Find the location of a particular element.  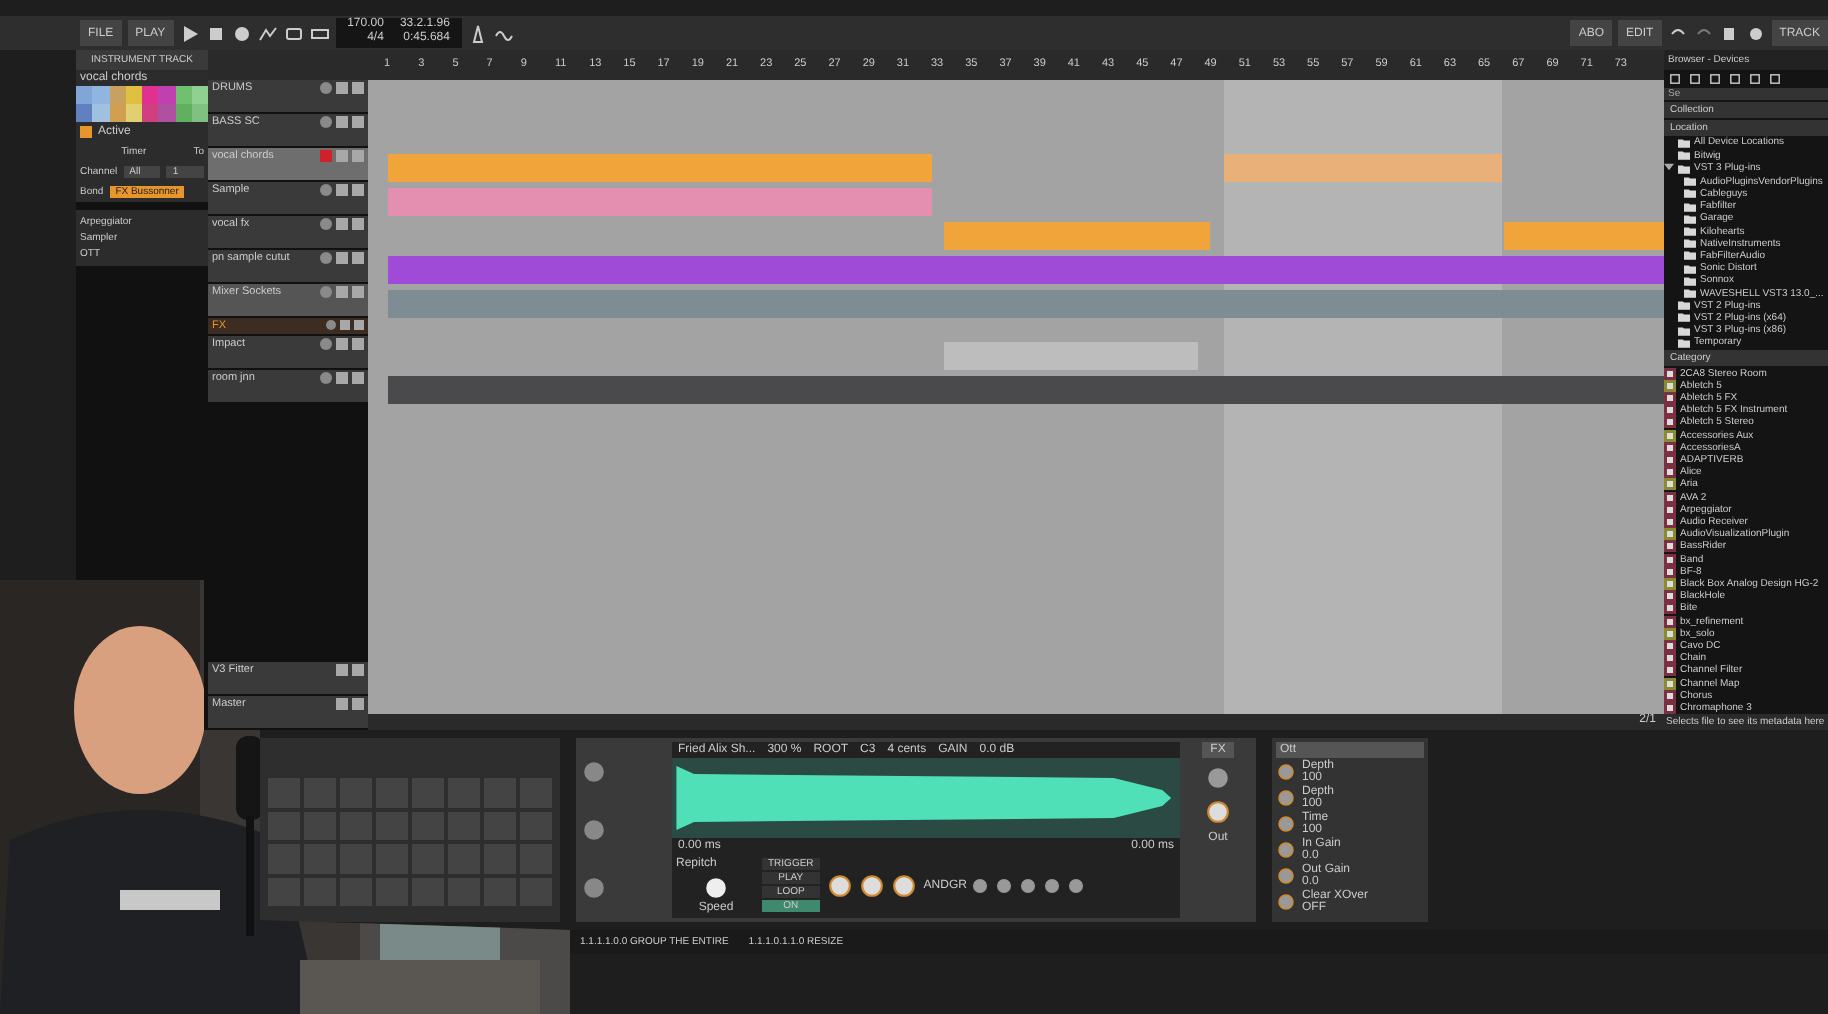

record-icon is located at coordinates (241, 33).